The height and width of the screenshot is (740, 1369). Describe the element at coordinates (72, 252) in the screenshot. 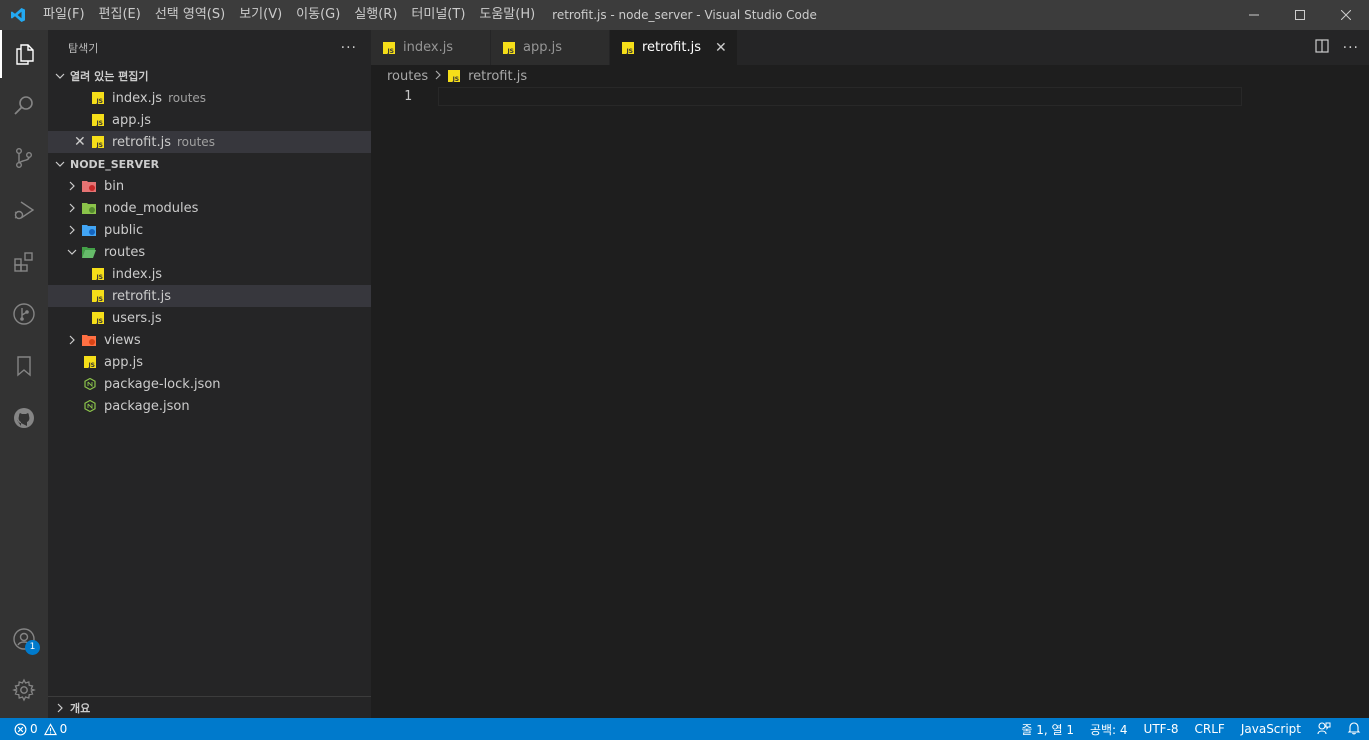

I see `chevron-down-icon` at that location.